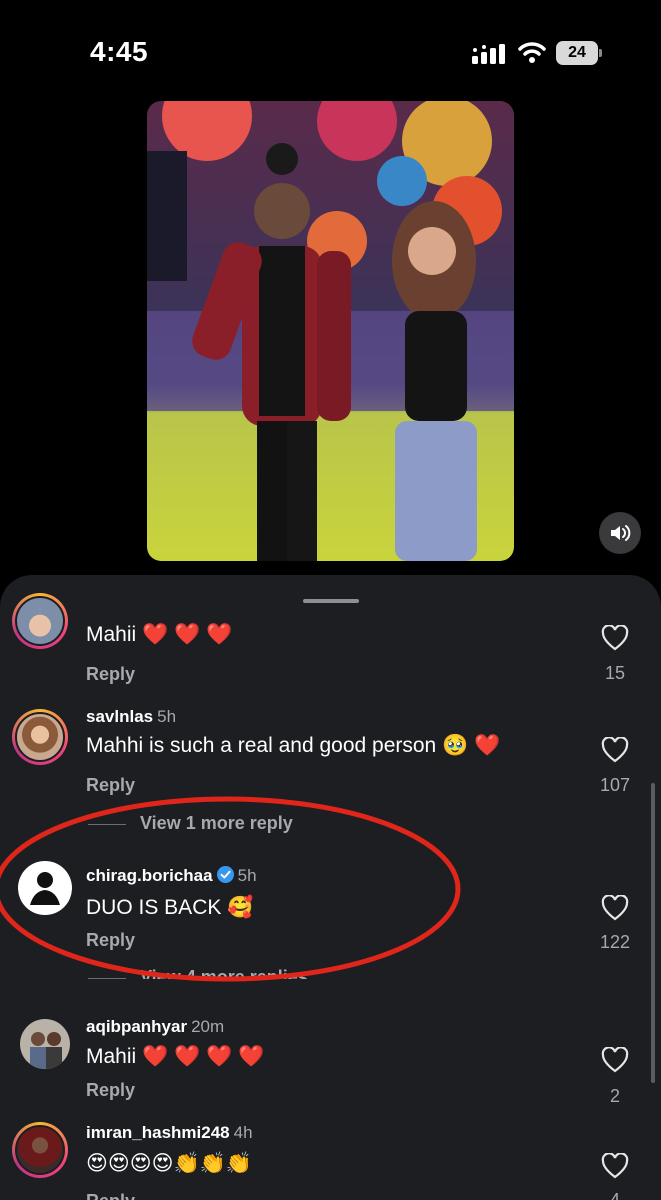 The height and width of the screenshot is (1200, 661). Describe the element at coordinates (136, 1026) in the screenshot. I see `username-link: aqibpanhyar` at that location.